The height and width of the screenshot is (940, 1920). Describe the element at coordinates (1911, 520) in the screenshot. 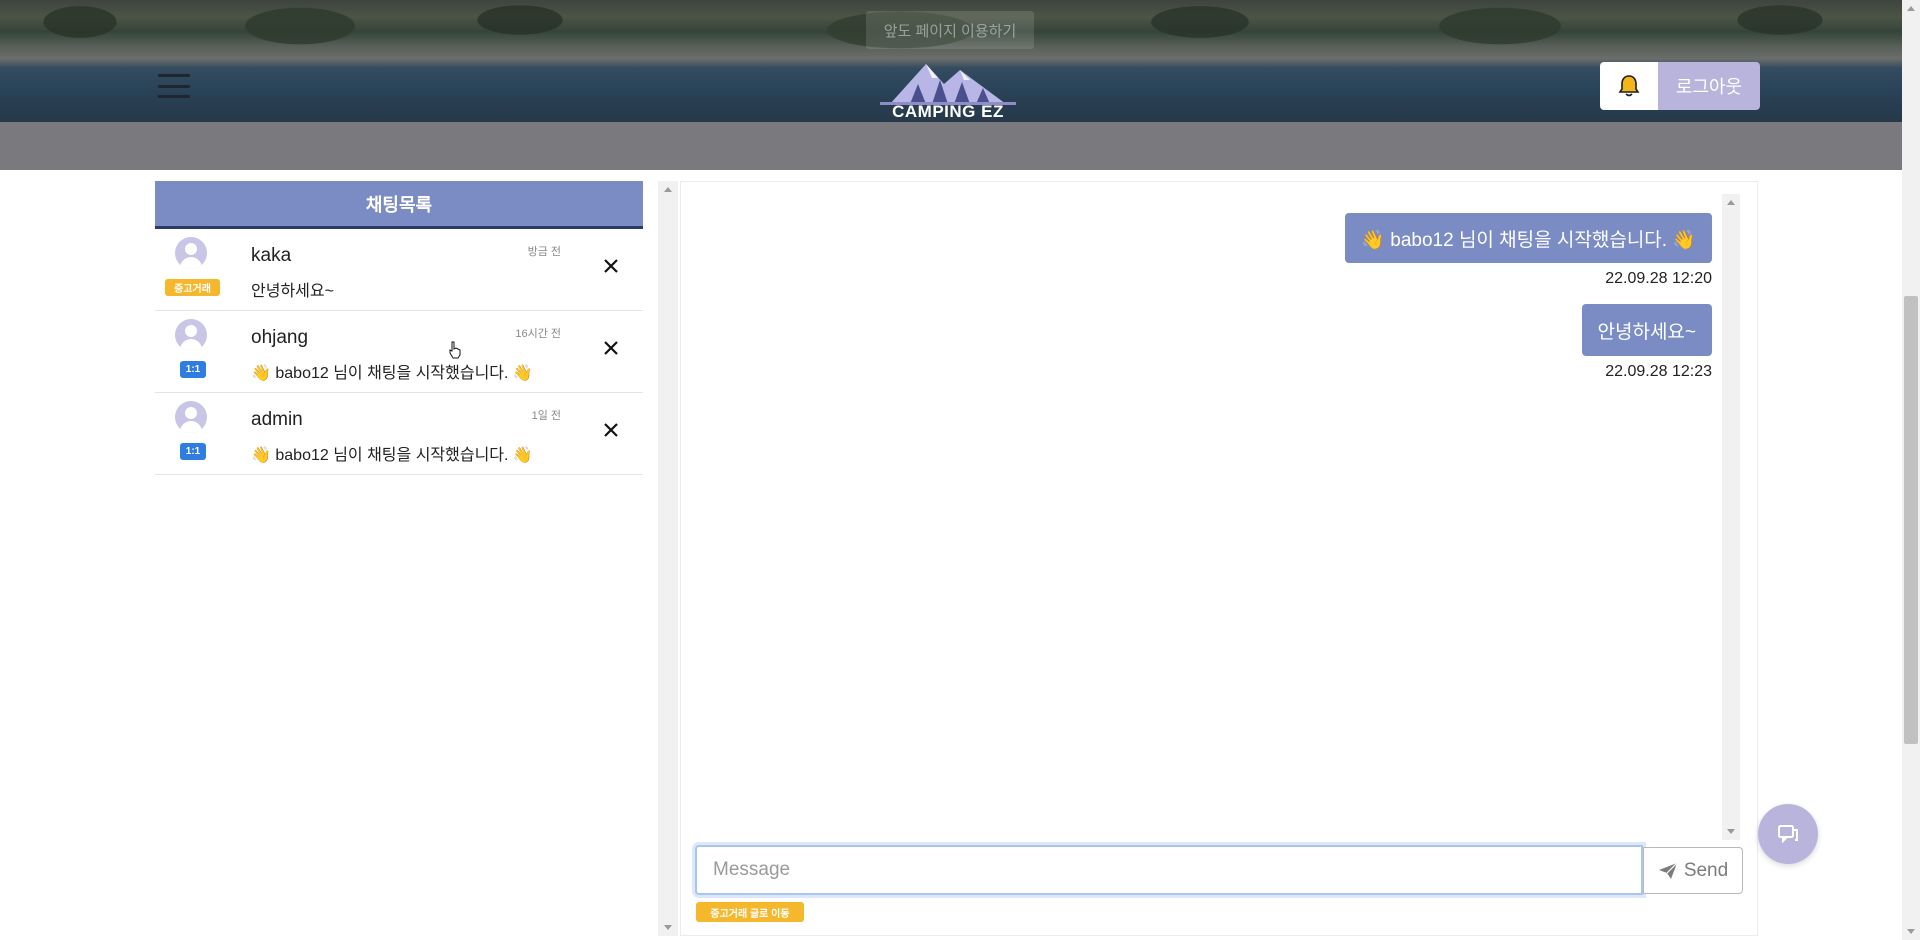

I see `page-scrollbar-thumb` at that location.